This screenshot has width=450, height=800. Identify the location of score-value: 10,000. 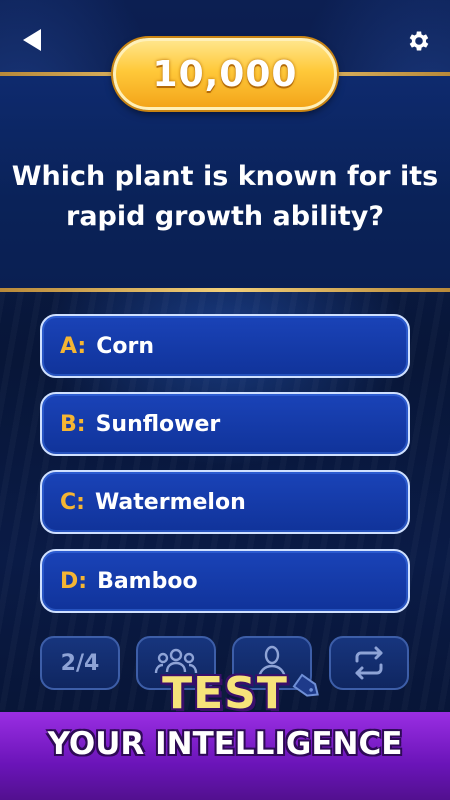
(225, 74).